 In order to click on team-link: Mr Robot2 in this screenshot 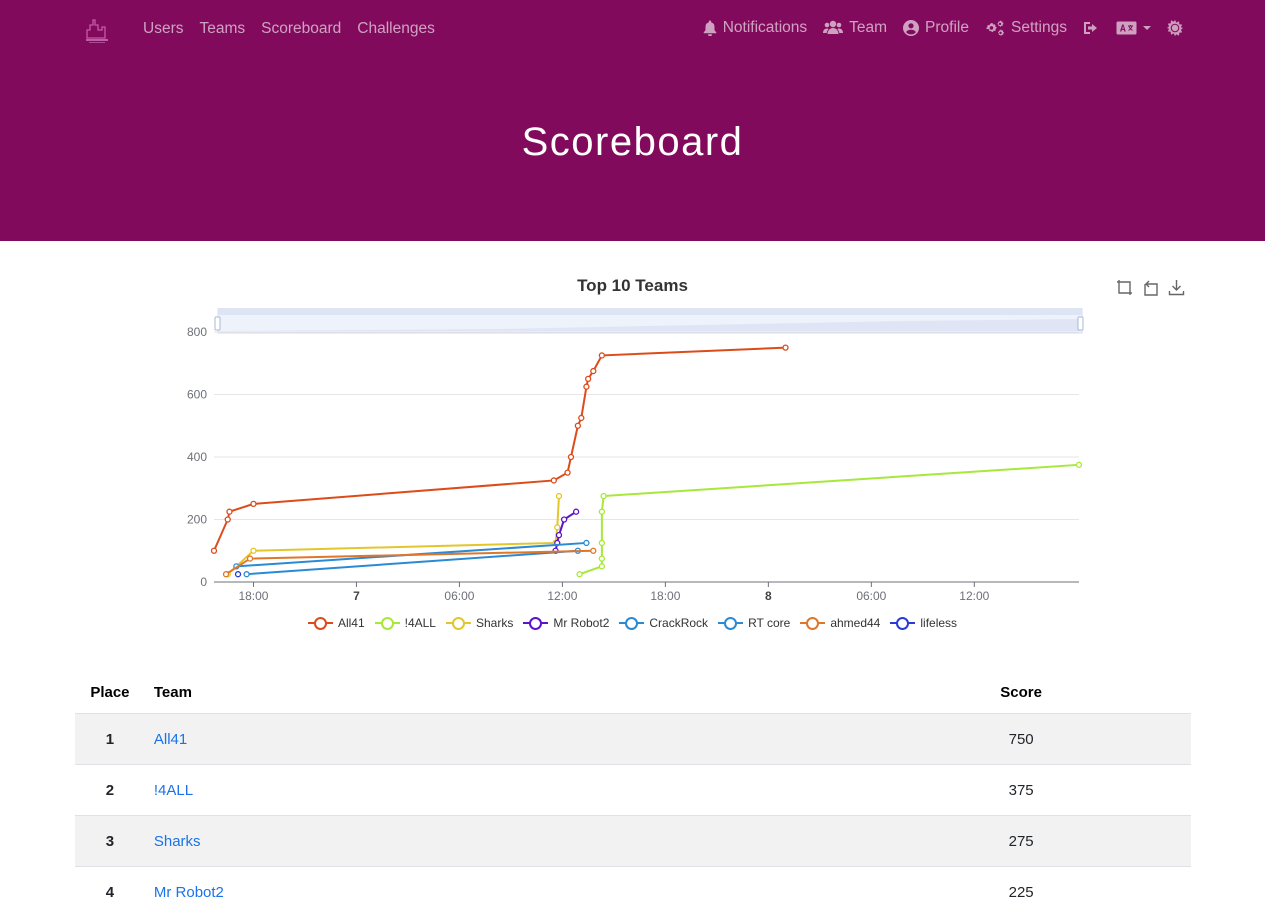, I will do `click(189, 892)`.